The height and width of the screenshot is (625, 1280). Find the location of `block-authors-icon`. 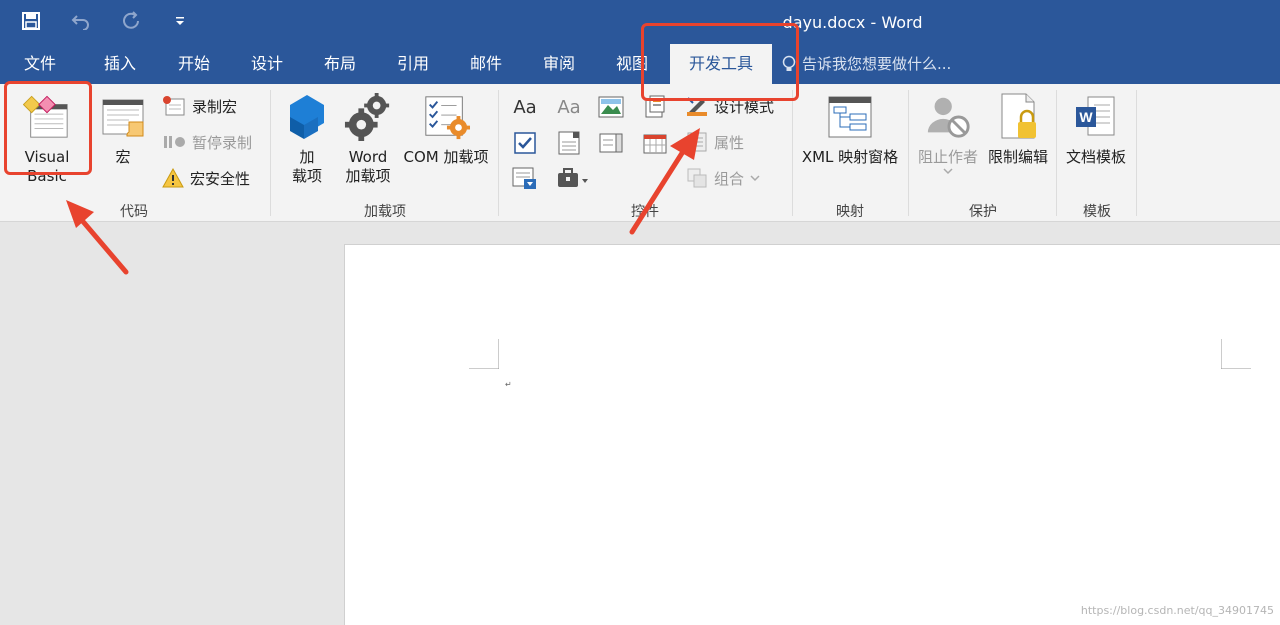

block-authors-icon is located at coordinates (948, 117).